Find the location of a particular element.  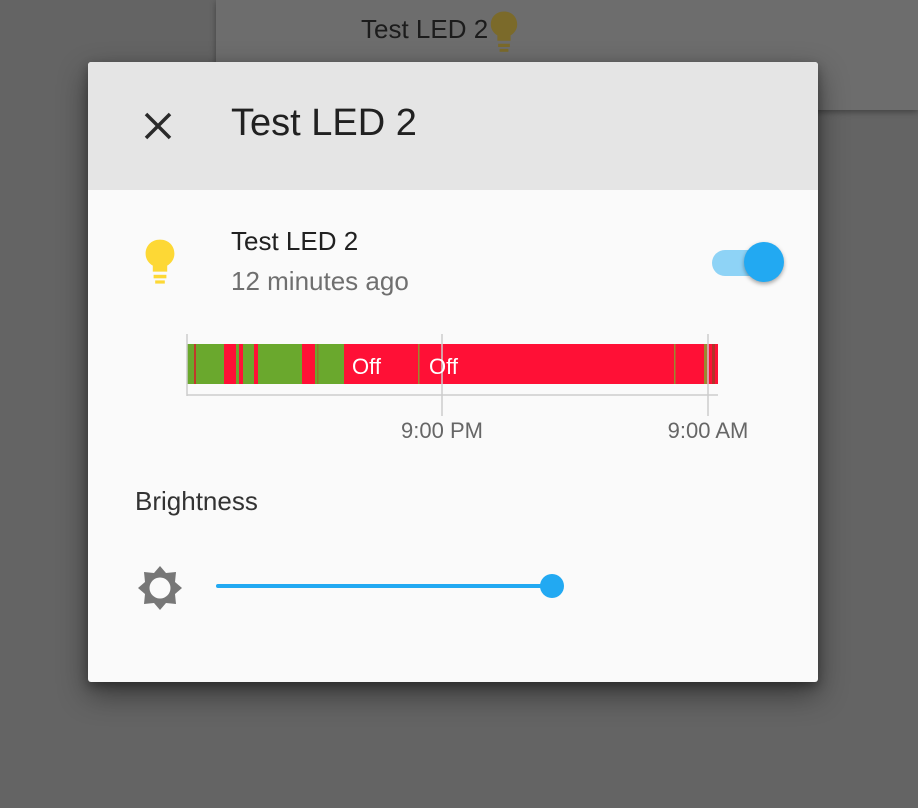

close-button is located at coordinates (158, 126).